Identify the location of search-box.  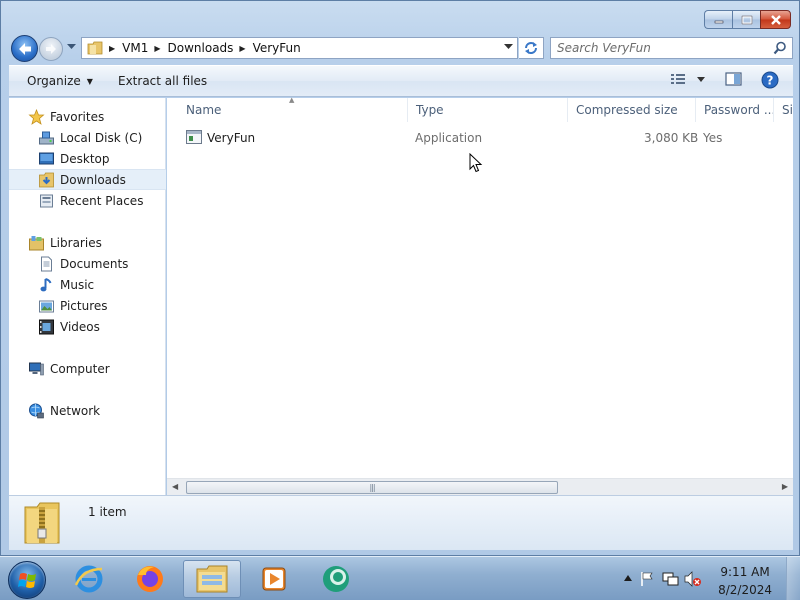
(671, 48).